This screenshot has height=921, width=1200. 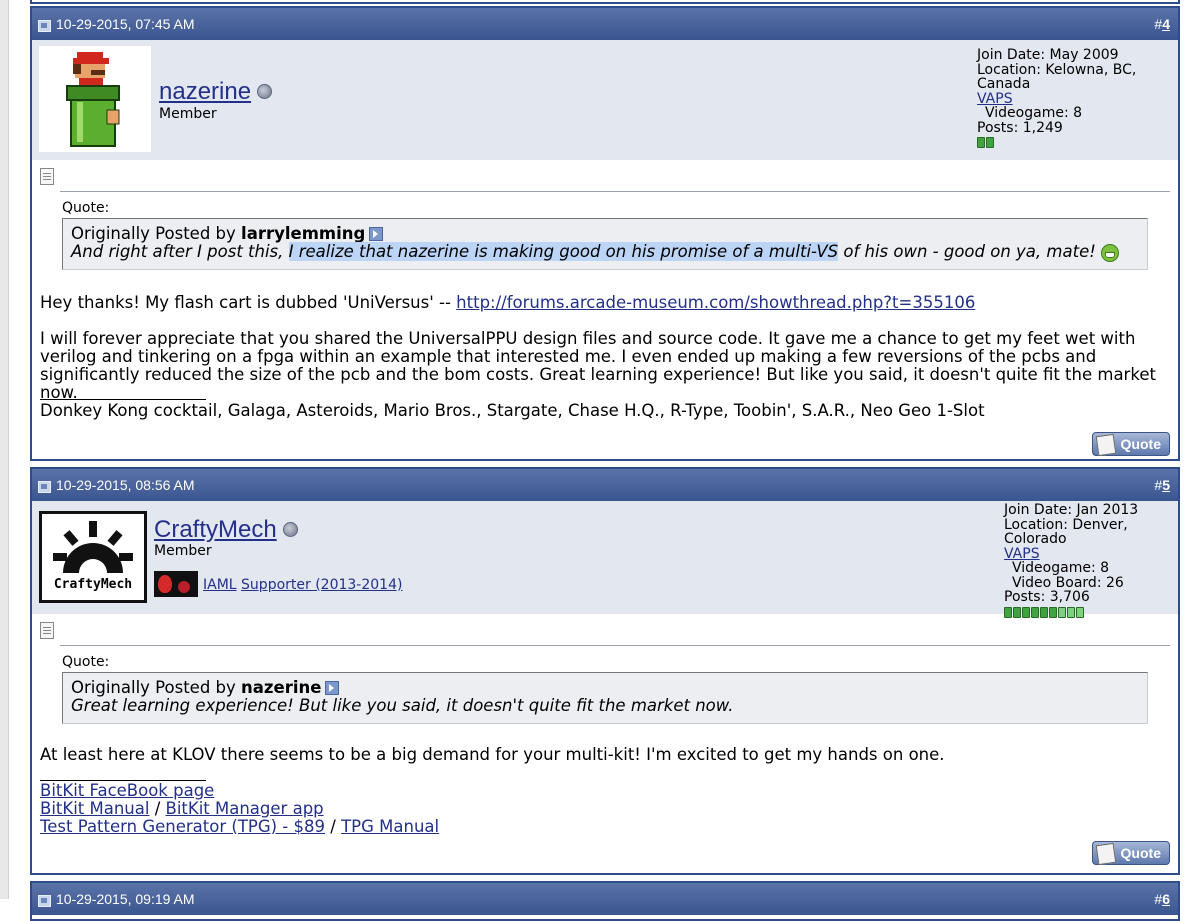 I want to click on avatar, so click(x=95, y=99).